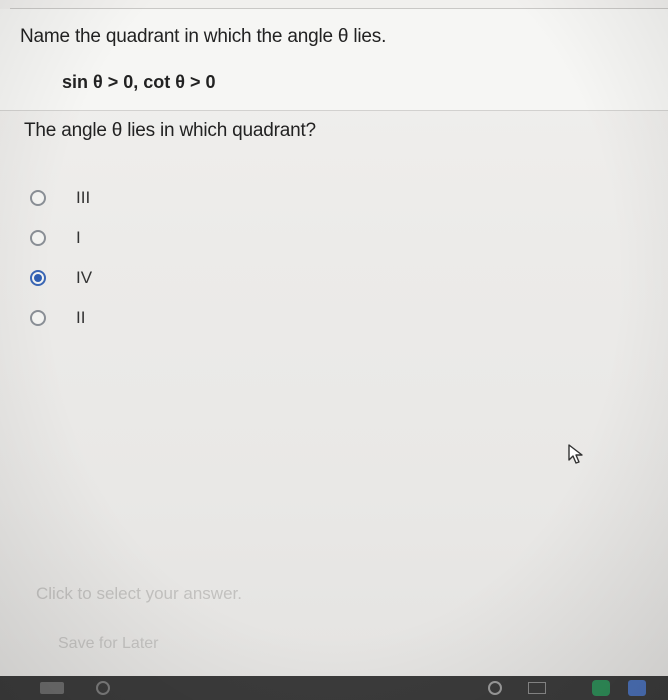 The width and height of the screenshot is (668, 700). Describe the element at coordinates (139, 593) in the screenshot. I see `select-answer-hint: Click to select your answer.` at that location.